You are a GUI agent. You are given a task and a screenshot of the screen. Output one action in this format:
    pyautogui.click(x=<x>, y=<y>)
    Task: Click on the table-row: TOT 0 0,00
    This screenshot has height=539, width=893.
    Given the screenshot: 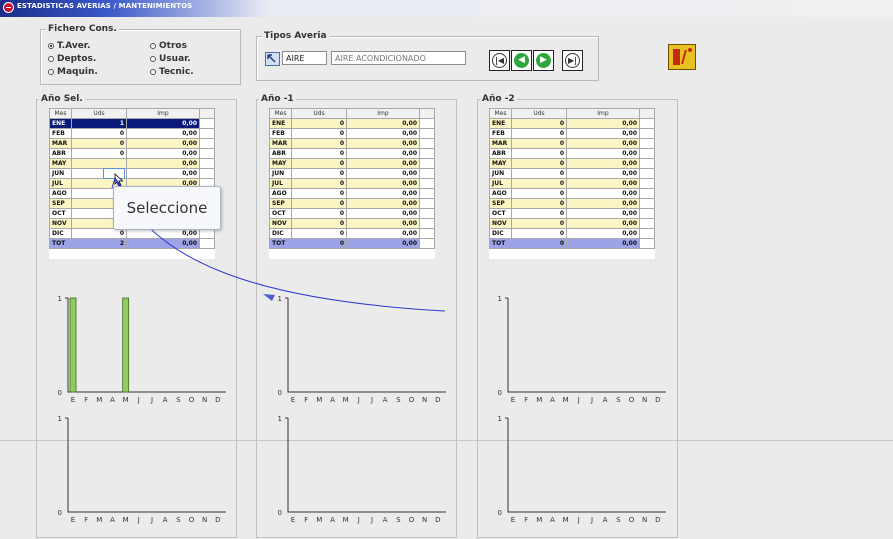 What is the action you would take?
    pyautogui.click(x=572, y=243)
    